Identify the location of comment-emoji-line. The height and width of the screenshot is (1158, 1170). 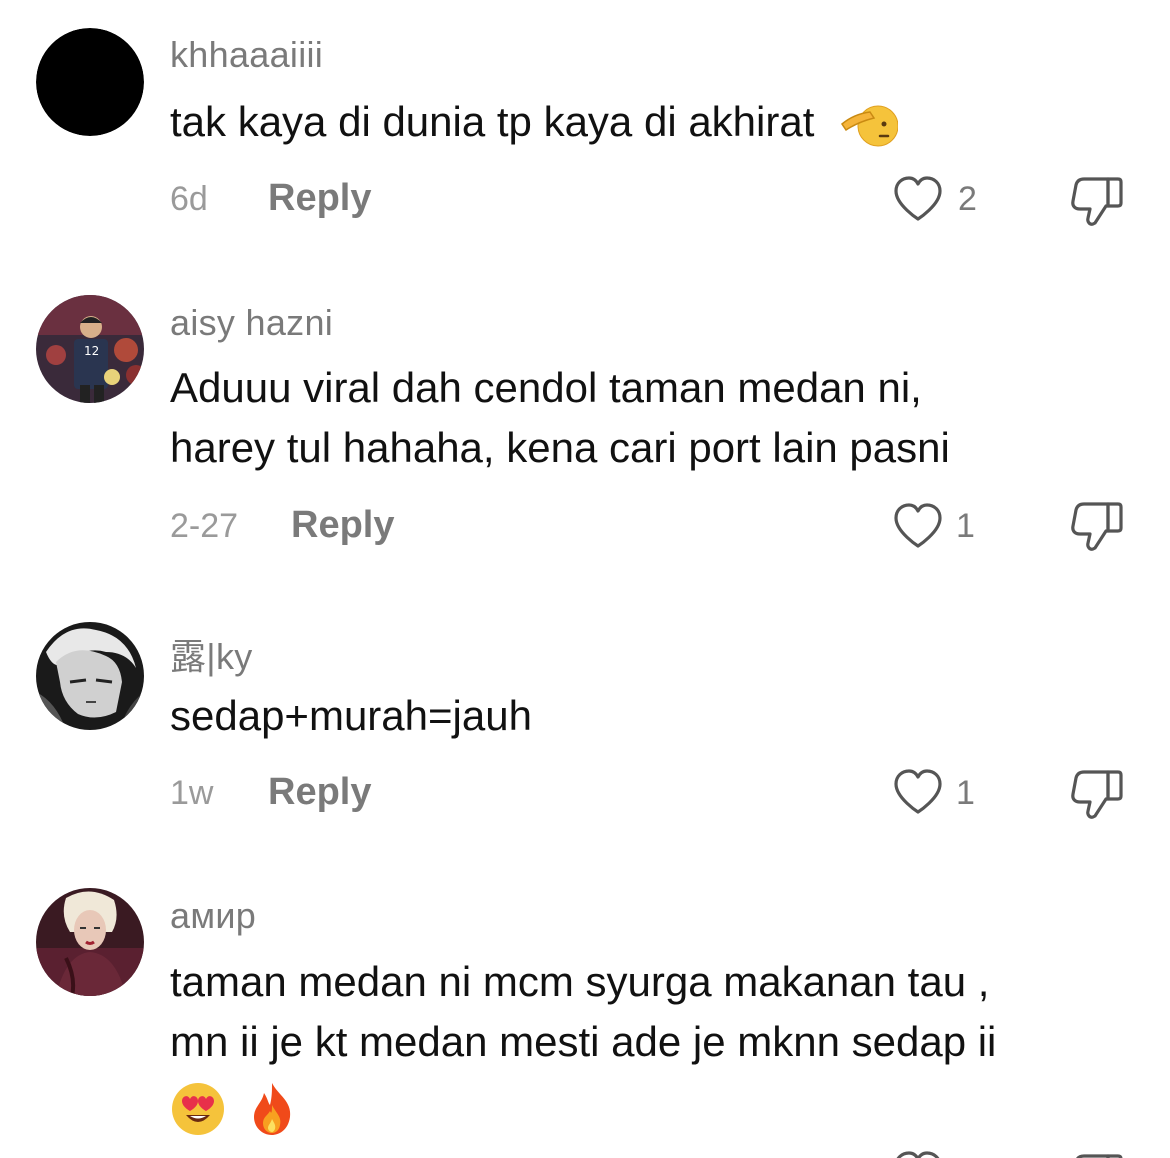
(650, 1104).